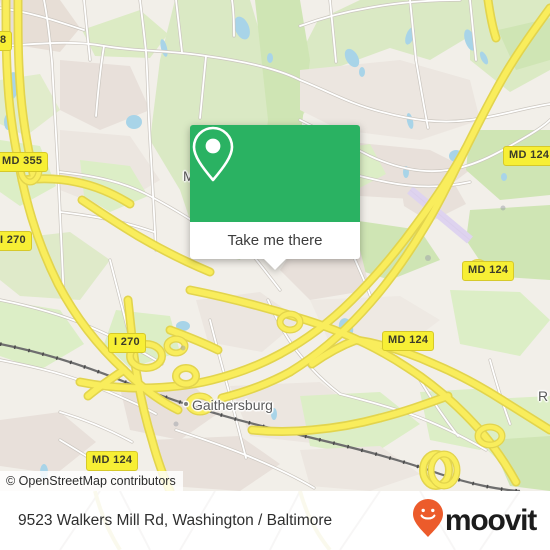  What do you see at coordinates (91, 481) in the screenshot?
I see `osm-attribution: © OpenStreetMap contributors` at bounding box center [91, 481].